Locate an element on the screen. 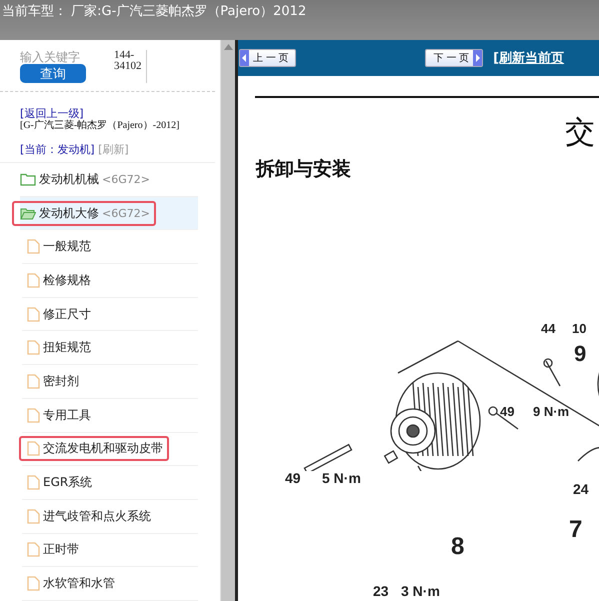  refresh-page-link: [刷新当前页 is located at coordinates (528, 58).